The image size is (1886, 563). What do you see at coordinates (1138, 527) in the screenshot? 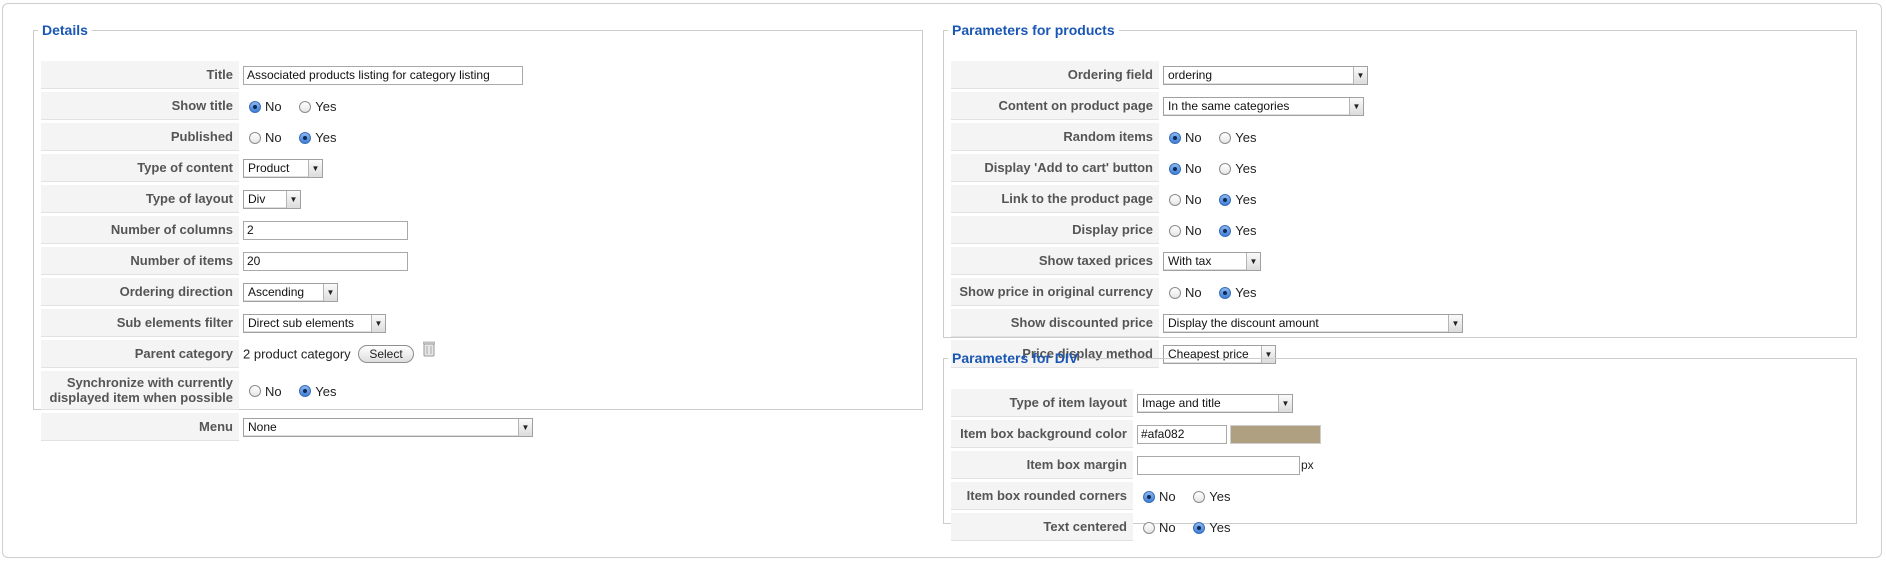
I see `row-text-centered: Text centered No Yes` at bounding box center [1138, 527].